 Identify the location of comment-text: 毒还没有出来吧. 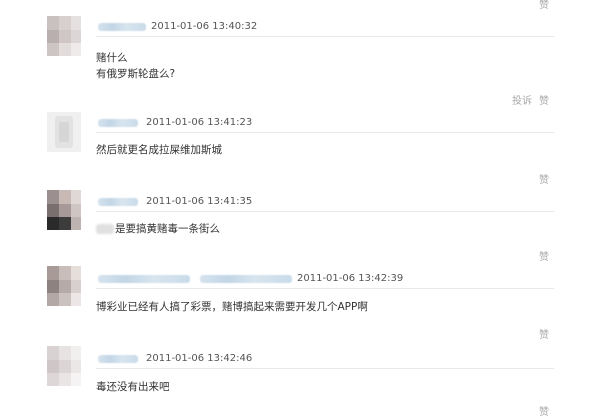
(133, 387).